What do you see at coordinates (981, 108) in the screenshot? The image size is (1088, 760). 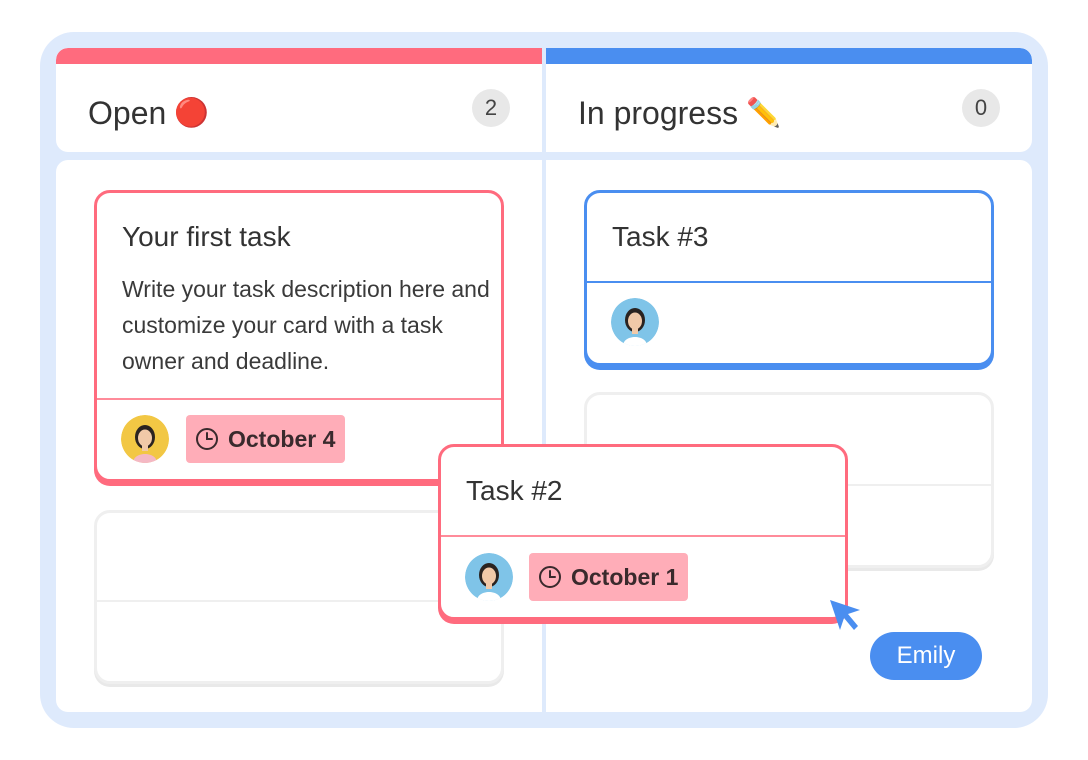 I see `column-count-badge: 0` at bounding box center [981, 108].